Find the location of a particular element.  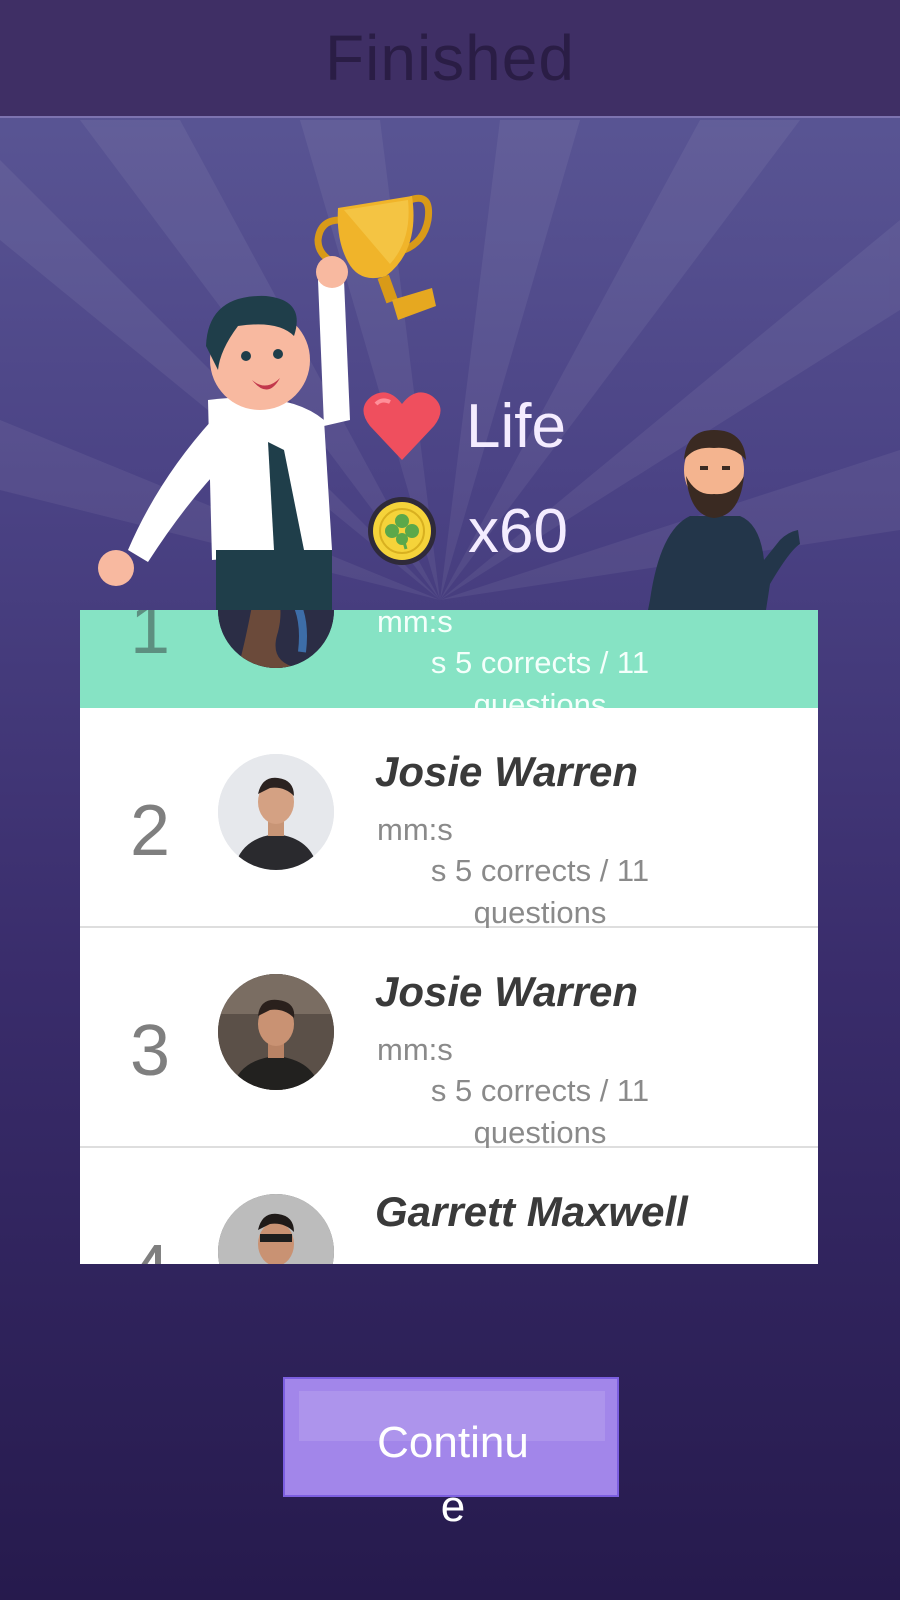

leaderboard-row-1: 1 mm:s s 5 corrects / 11 questions is located at coordinates (449, 666).